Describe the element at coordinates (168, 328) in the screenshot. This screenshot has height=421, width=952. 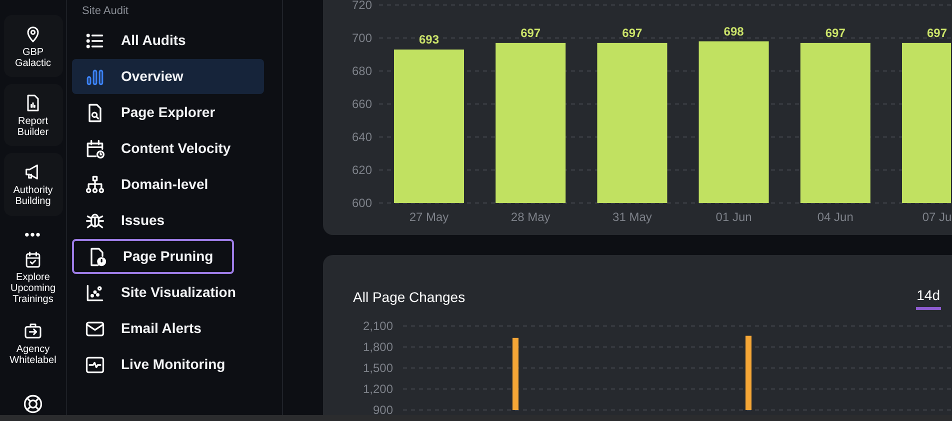
I see `nav-item: Email Alerts` at that location.